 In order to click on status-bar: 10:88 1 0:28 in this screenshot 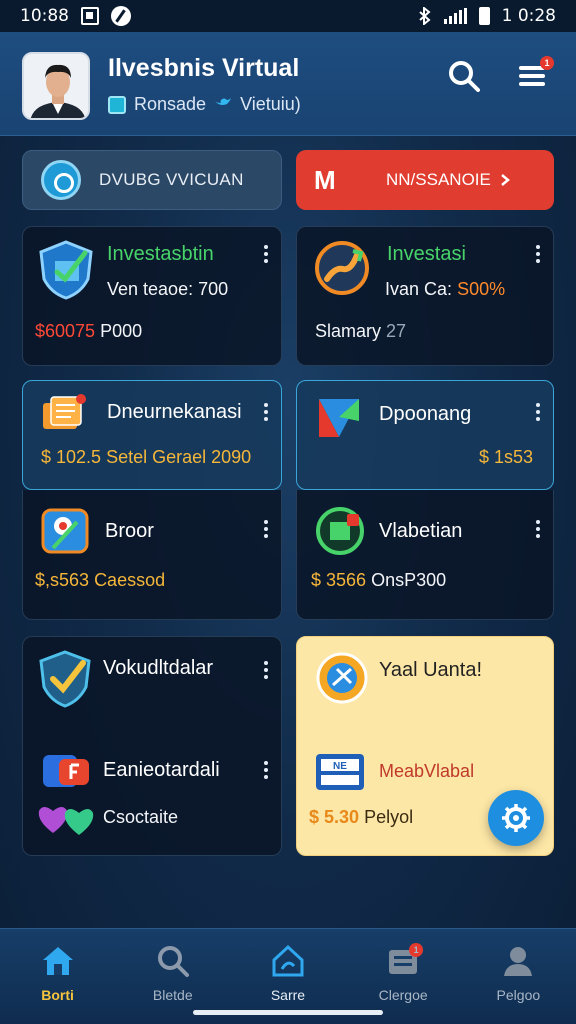, I will do `click(288, 16)`.